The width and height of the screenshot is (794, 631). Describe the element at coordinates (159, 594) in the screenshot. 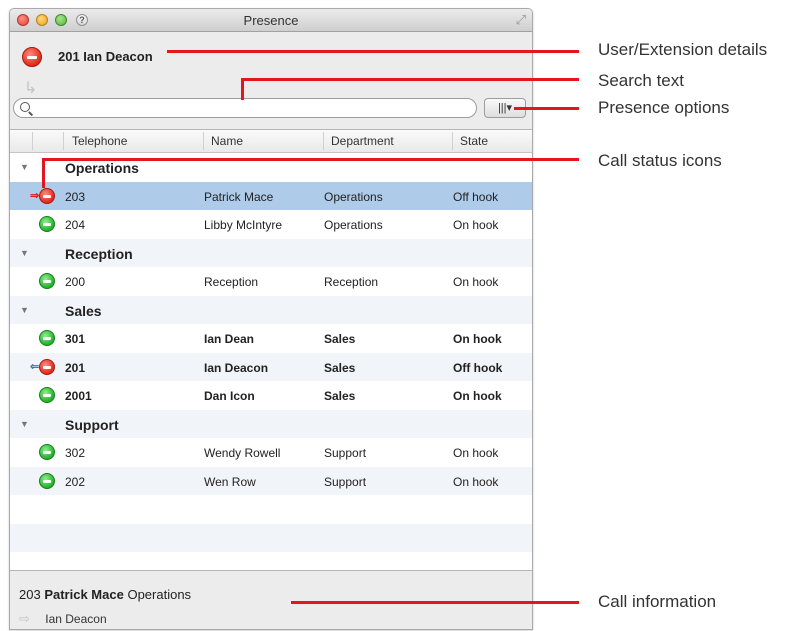

I see `call-info-department: Operations` at that location.